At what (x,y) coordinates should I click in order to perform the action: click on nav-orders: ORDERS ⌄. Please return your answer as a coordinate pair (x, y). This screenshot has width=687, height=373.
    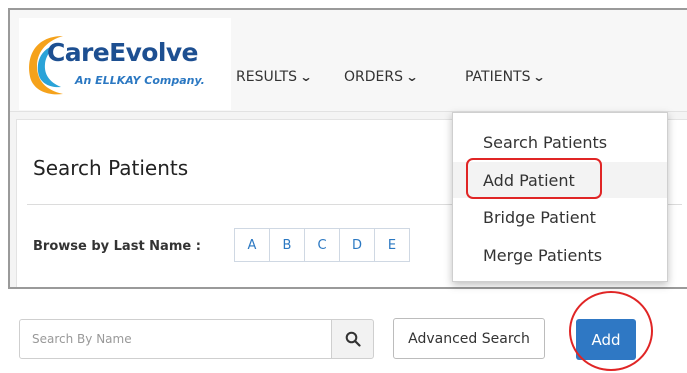
    Looking at the image, I should click on (381, 77).